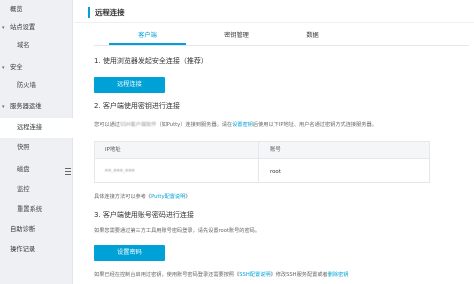 The height and width of the screenshot is (284, 474). I want to click on tab-data: 数据, so click(312, 37).